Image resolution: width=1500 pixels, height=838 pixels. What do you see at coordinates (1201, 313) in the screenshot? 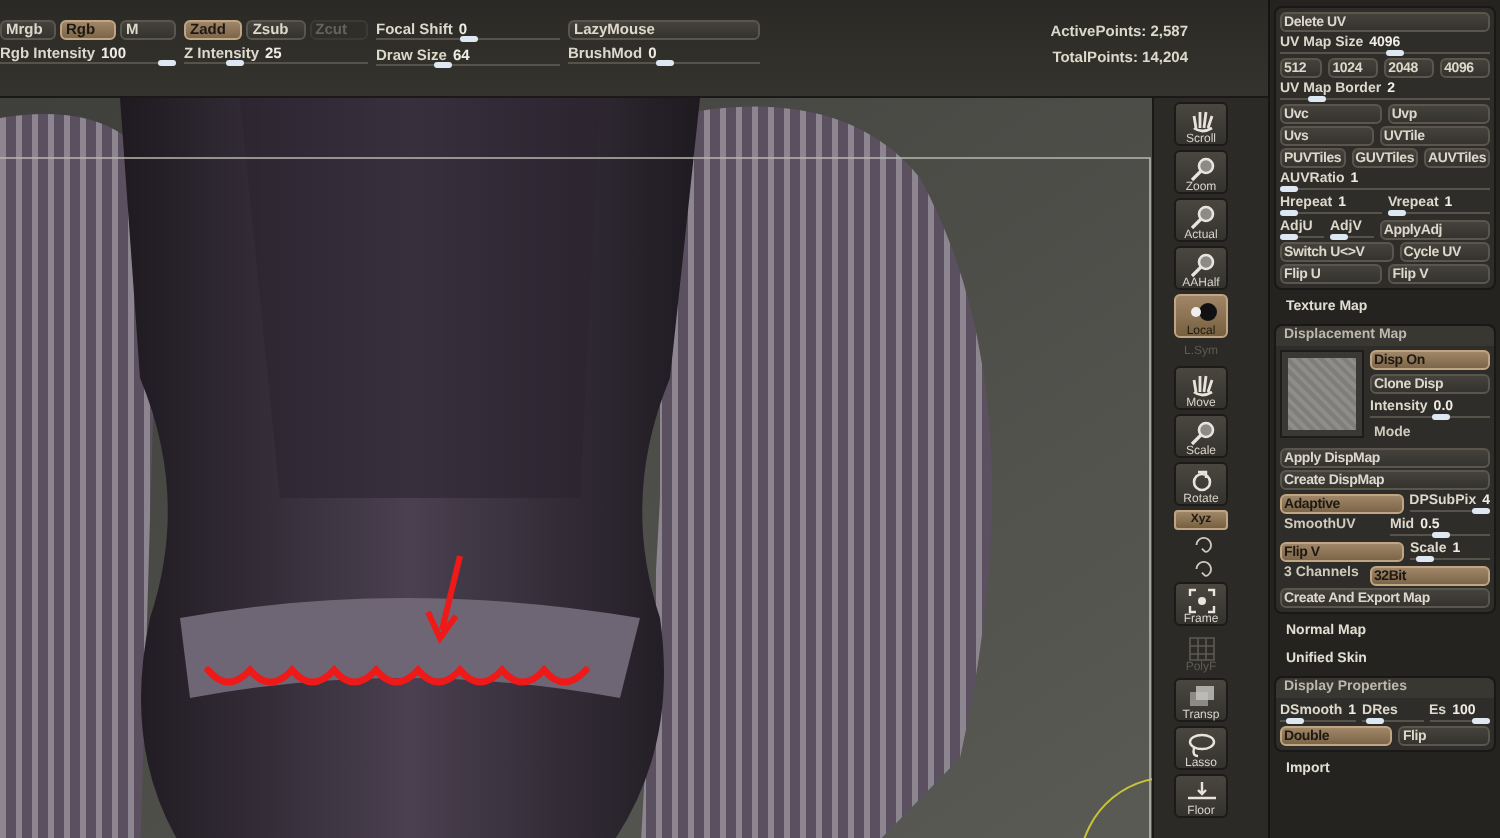
I see `spheres-icon` at bounding box center [1201, 313].